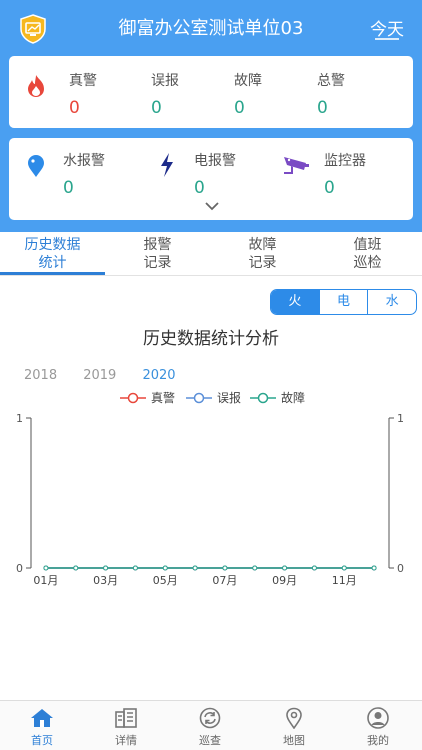 The image size is (422, 750). I want to click on tab-history-stats: 历史数据 统计, so click(52, 254).